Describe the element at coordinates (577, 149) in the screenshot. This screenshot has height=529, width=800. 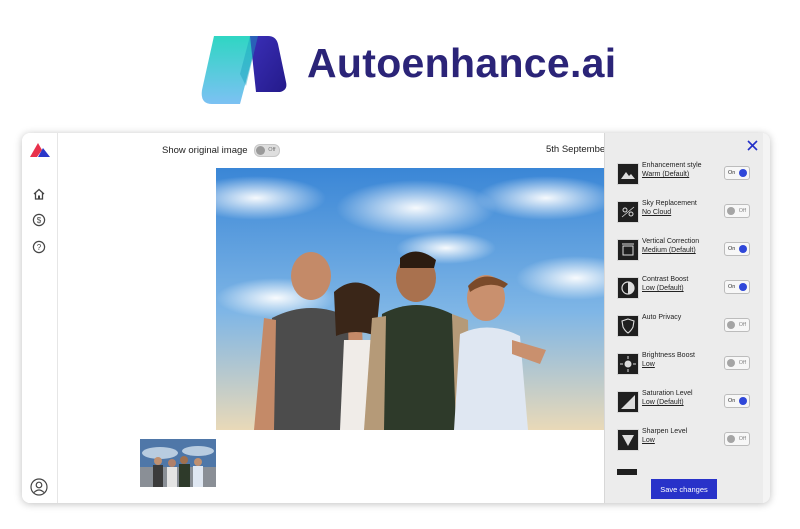
I see `image-date: 5th September` at that location.